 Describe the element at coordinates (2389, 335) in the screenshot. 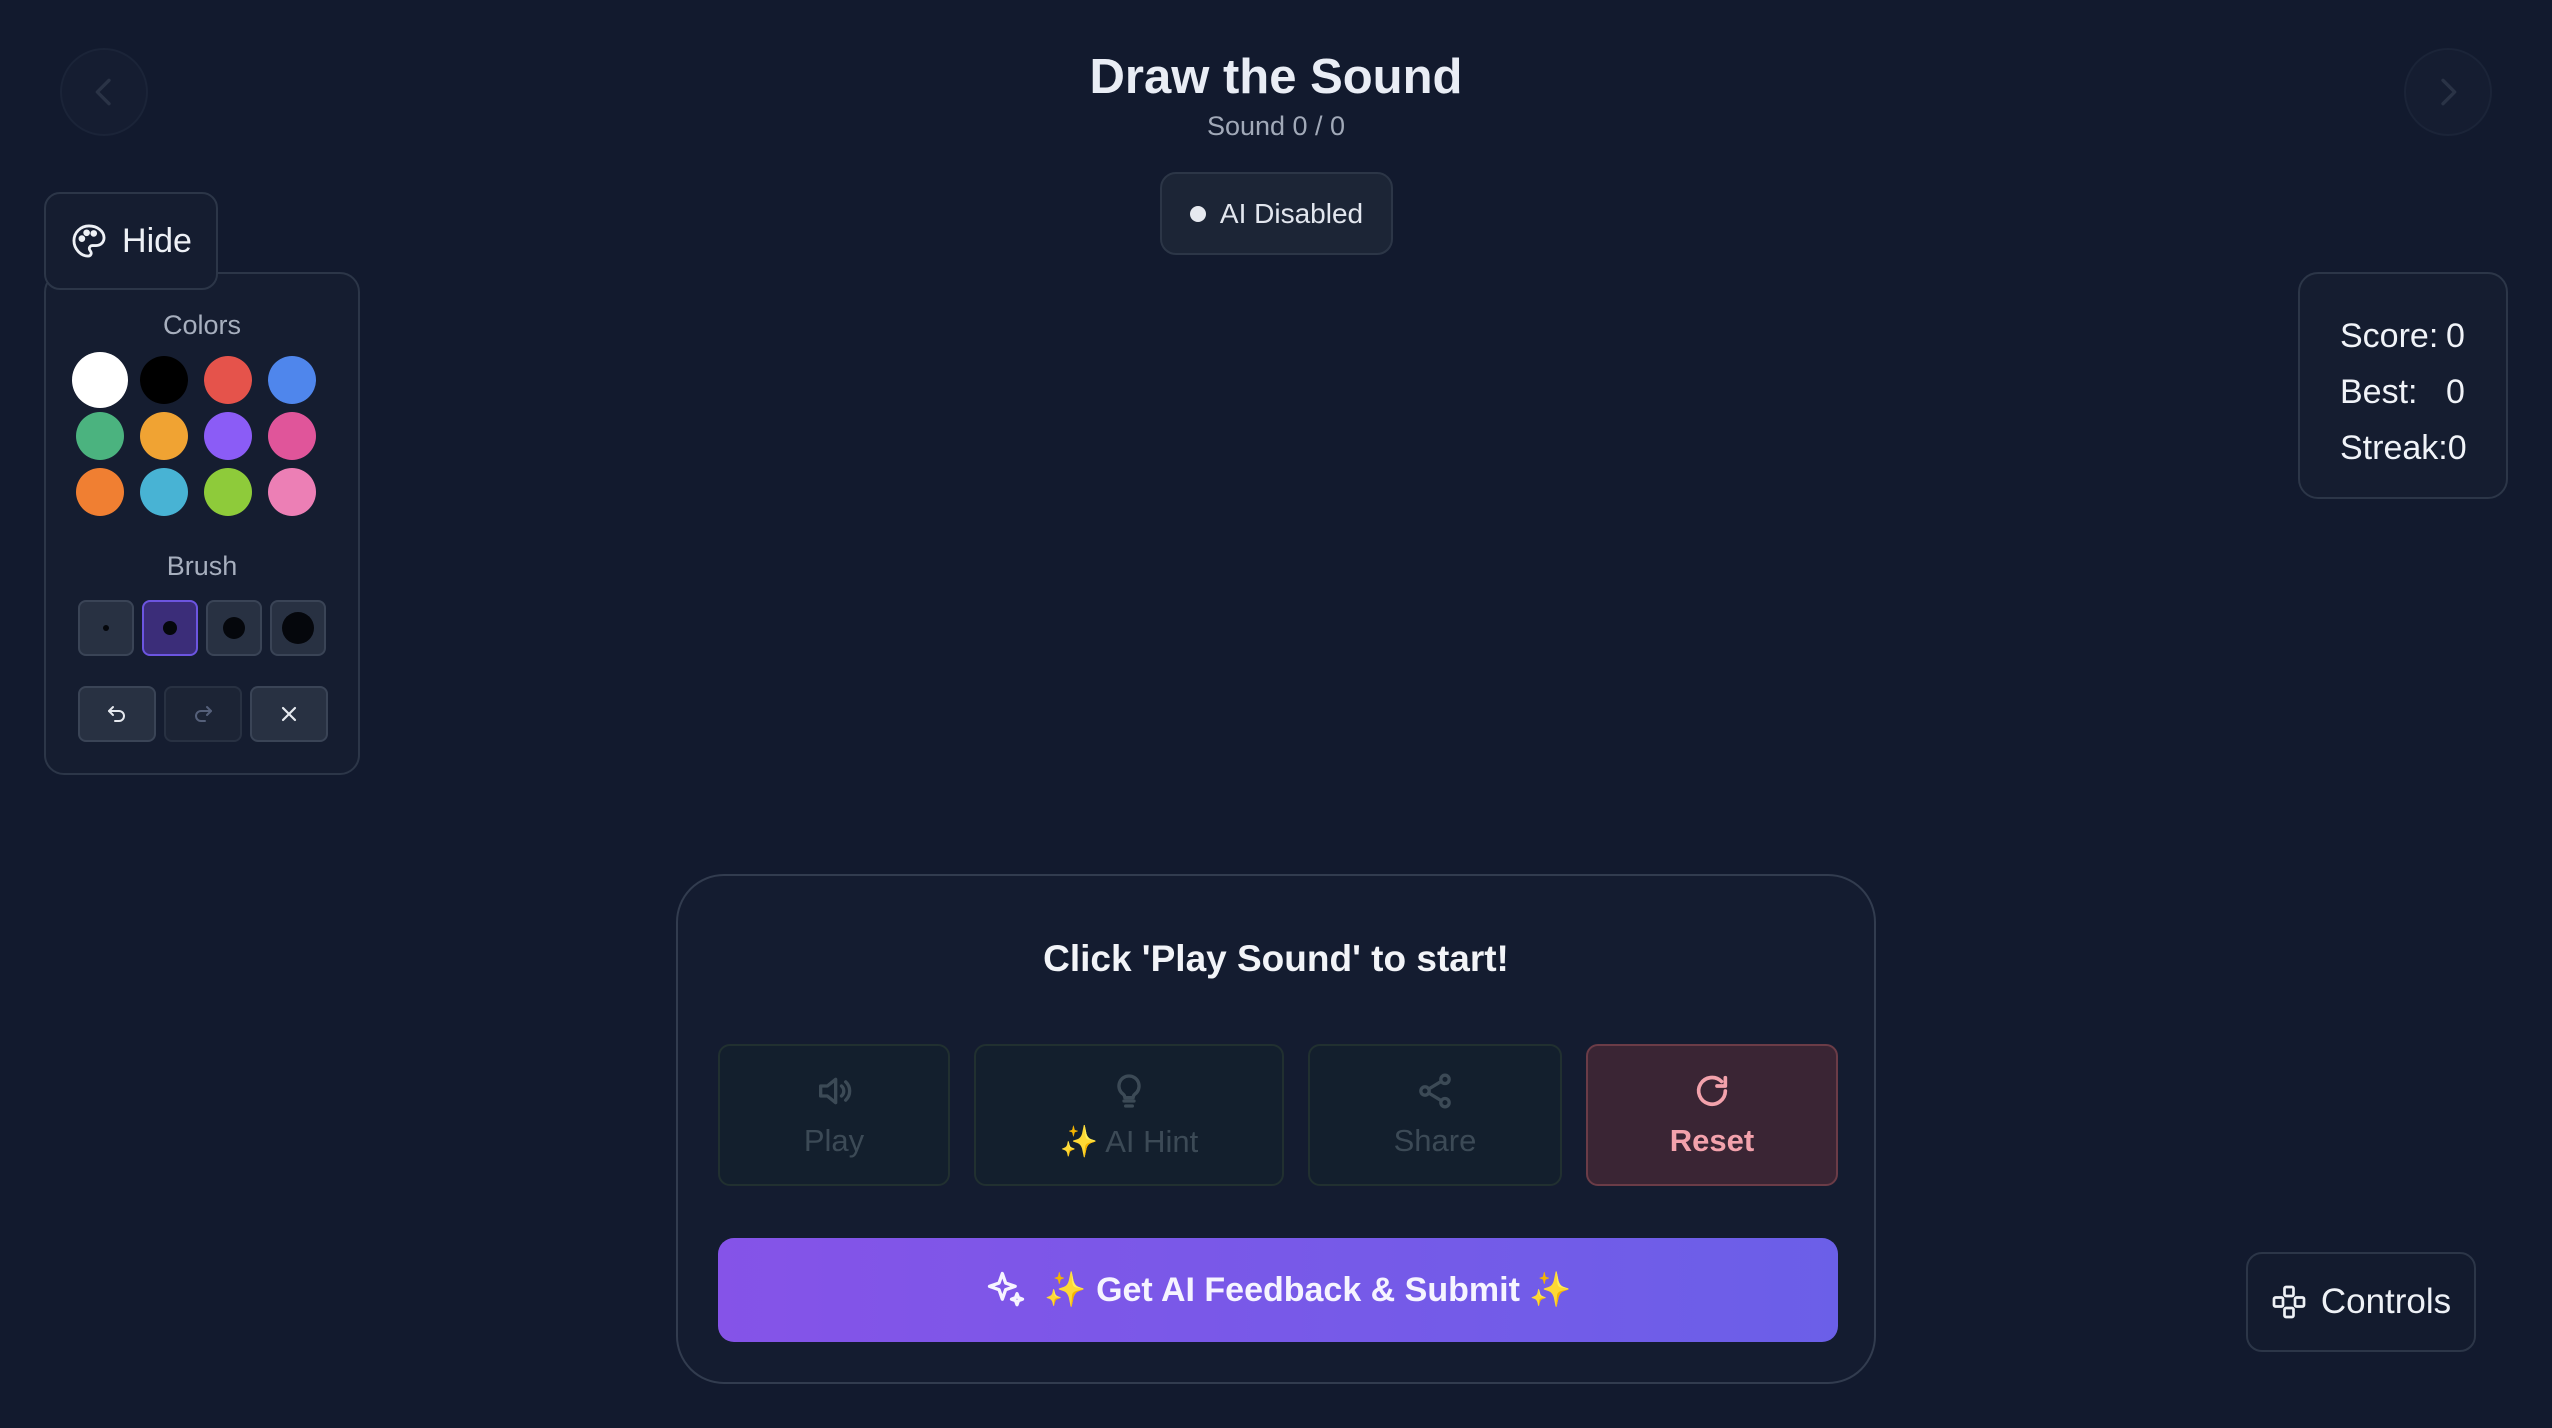

I see `score-label: Score:` at that location.